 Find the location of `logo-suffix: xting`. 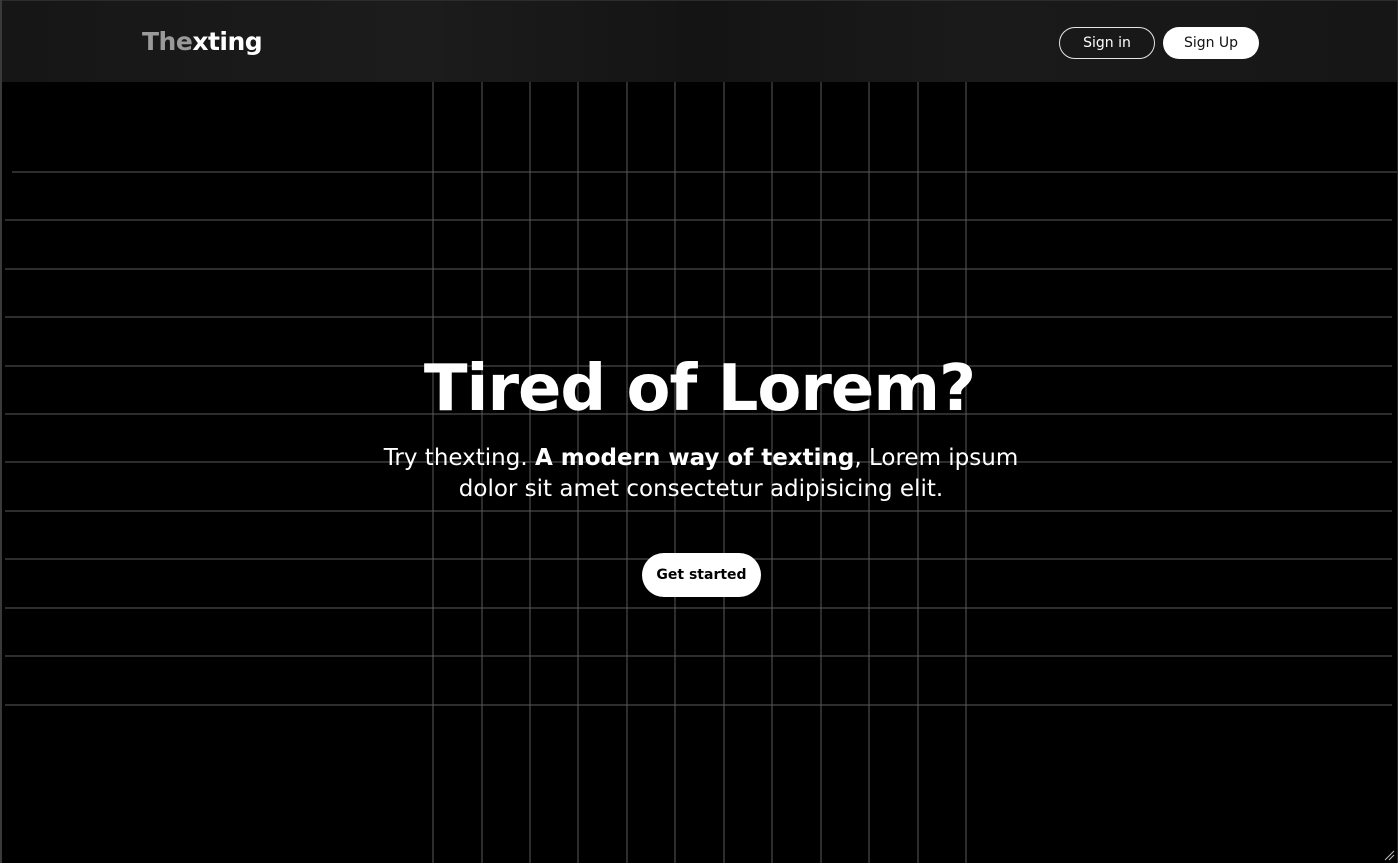

logo-suffix: xting is located at coordinates (227, 41).